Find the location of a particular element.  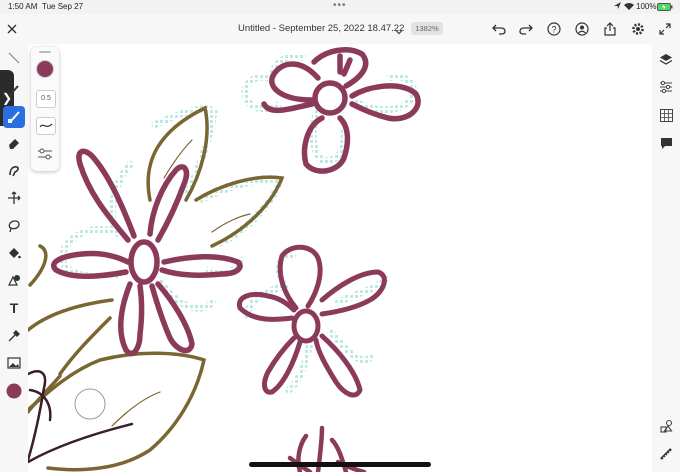

share-icon is located at coordinates (610, 29).